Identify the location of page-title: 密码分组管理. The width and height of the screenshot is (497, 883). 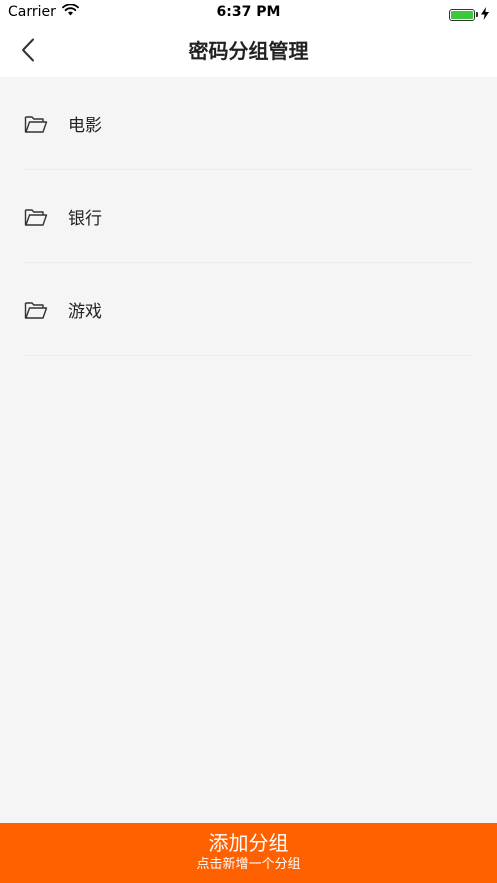
(248, 51).